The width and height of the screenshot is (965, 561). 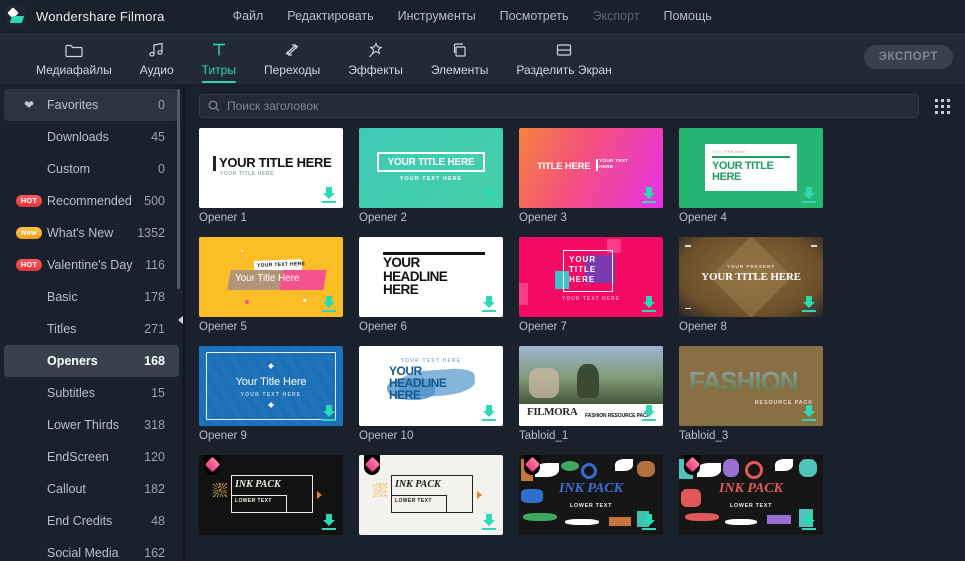 What do you see at coordinates (156, 70) in the screenshot?
I see `tab-audio-label: Аудио` at bounding box center [156, 70].